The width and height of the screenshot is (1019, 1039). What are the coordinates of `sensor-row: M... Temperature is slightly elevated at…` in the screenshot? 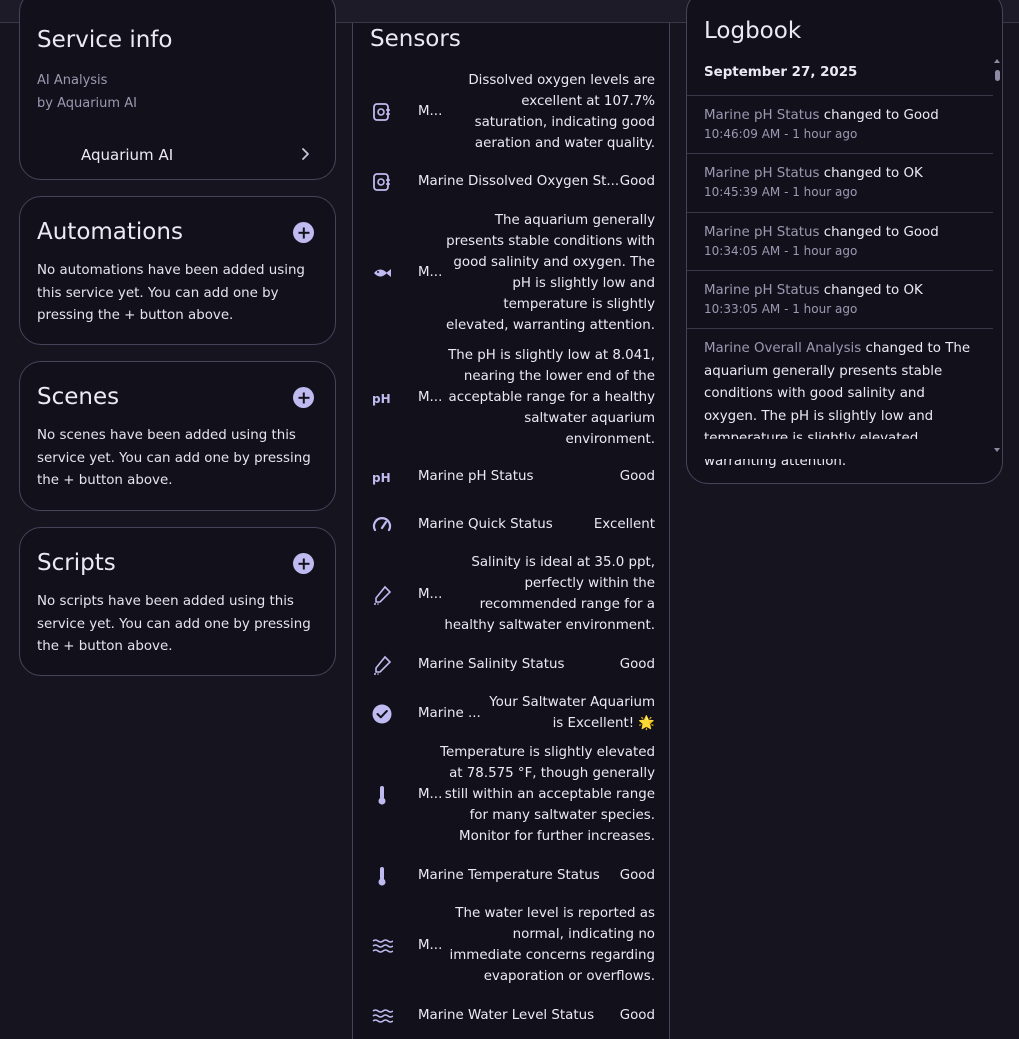 It's located at (512, 794).